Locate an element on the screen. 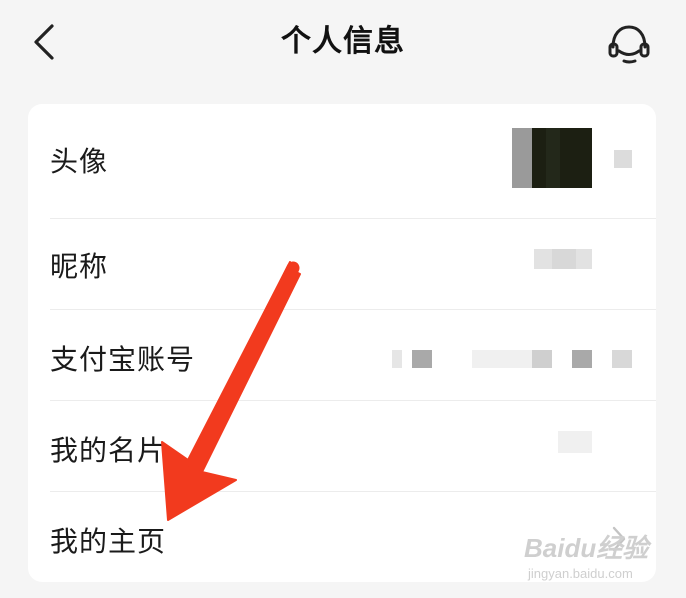 This screenshot has height=598, width=686. watermark: Baidu经验 jingyan.baidu.com is located at coordinates (589, 559).